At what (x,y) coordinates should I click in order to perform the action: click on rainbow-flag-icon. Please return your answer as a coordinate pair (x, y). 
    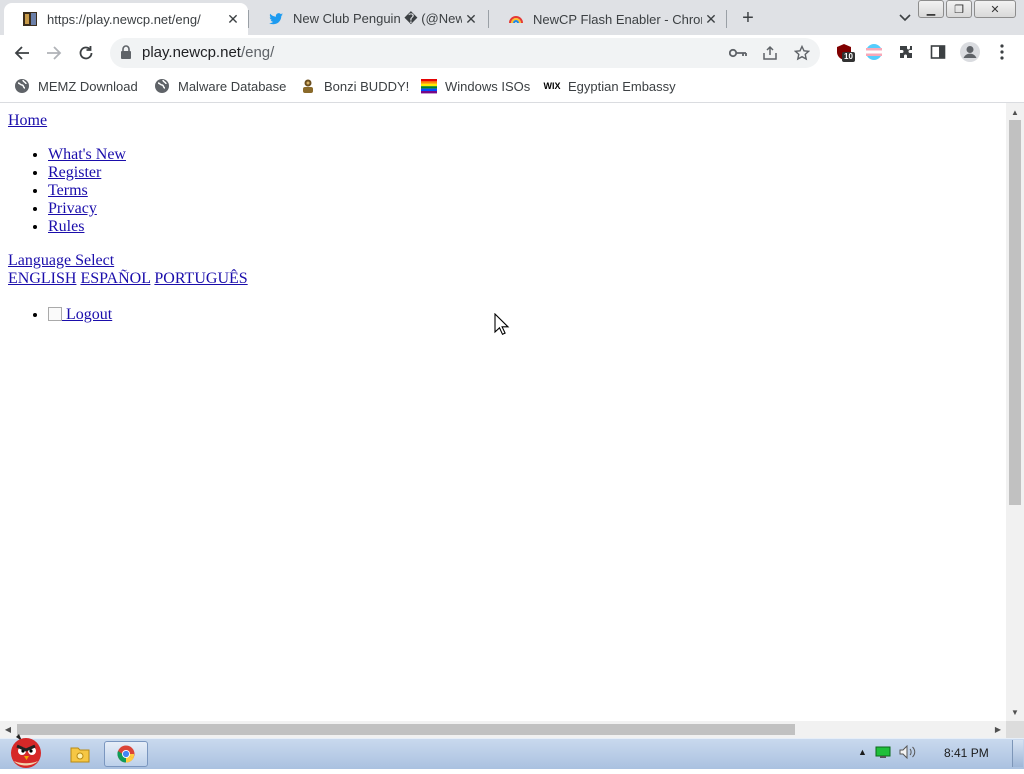
    Looking at the image, I should click on (429, 86).